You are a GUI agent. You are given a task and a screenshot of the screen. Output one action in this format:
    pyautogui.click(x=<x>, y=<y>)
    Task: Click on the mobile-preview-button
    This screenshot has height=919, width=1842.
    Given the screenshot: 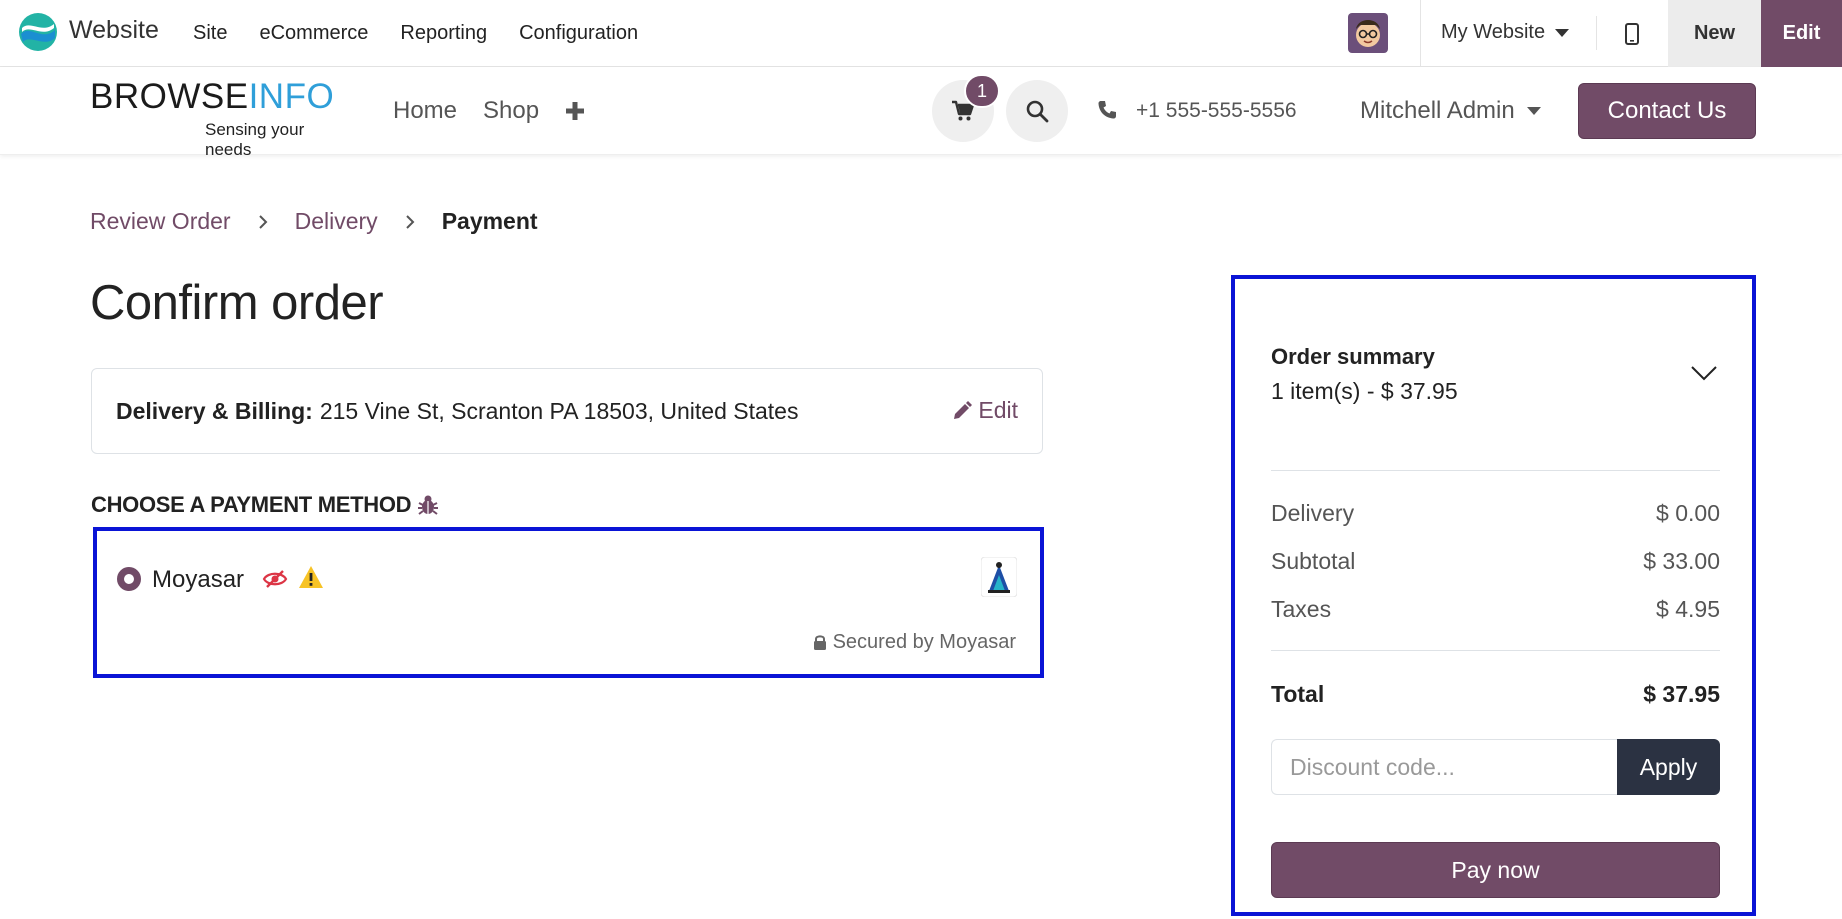 What is the action you would take?
    pyautogui.click(x=1632, y=33)
    